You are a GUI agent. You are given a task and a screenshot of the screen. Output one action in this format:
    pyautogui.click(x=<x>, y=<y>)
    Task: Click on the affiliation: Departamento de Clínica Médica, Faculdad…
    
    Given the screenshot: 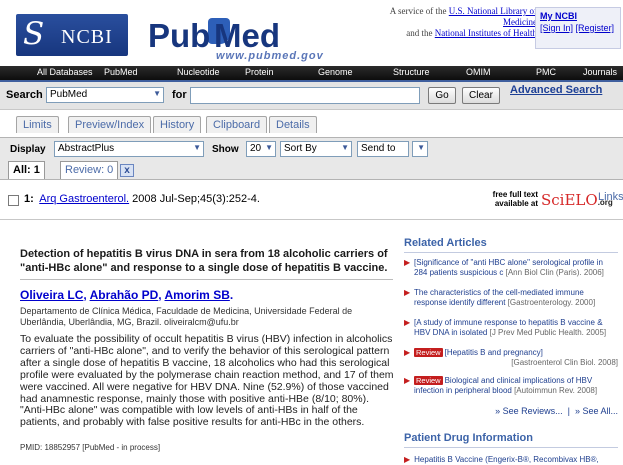 What is the action you would take?
    pyautogui.click(x=186, y=316)
    